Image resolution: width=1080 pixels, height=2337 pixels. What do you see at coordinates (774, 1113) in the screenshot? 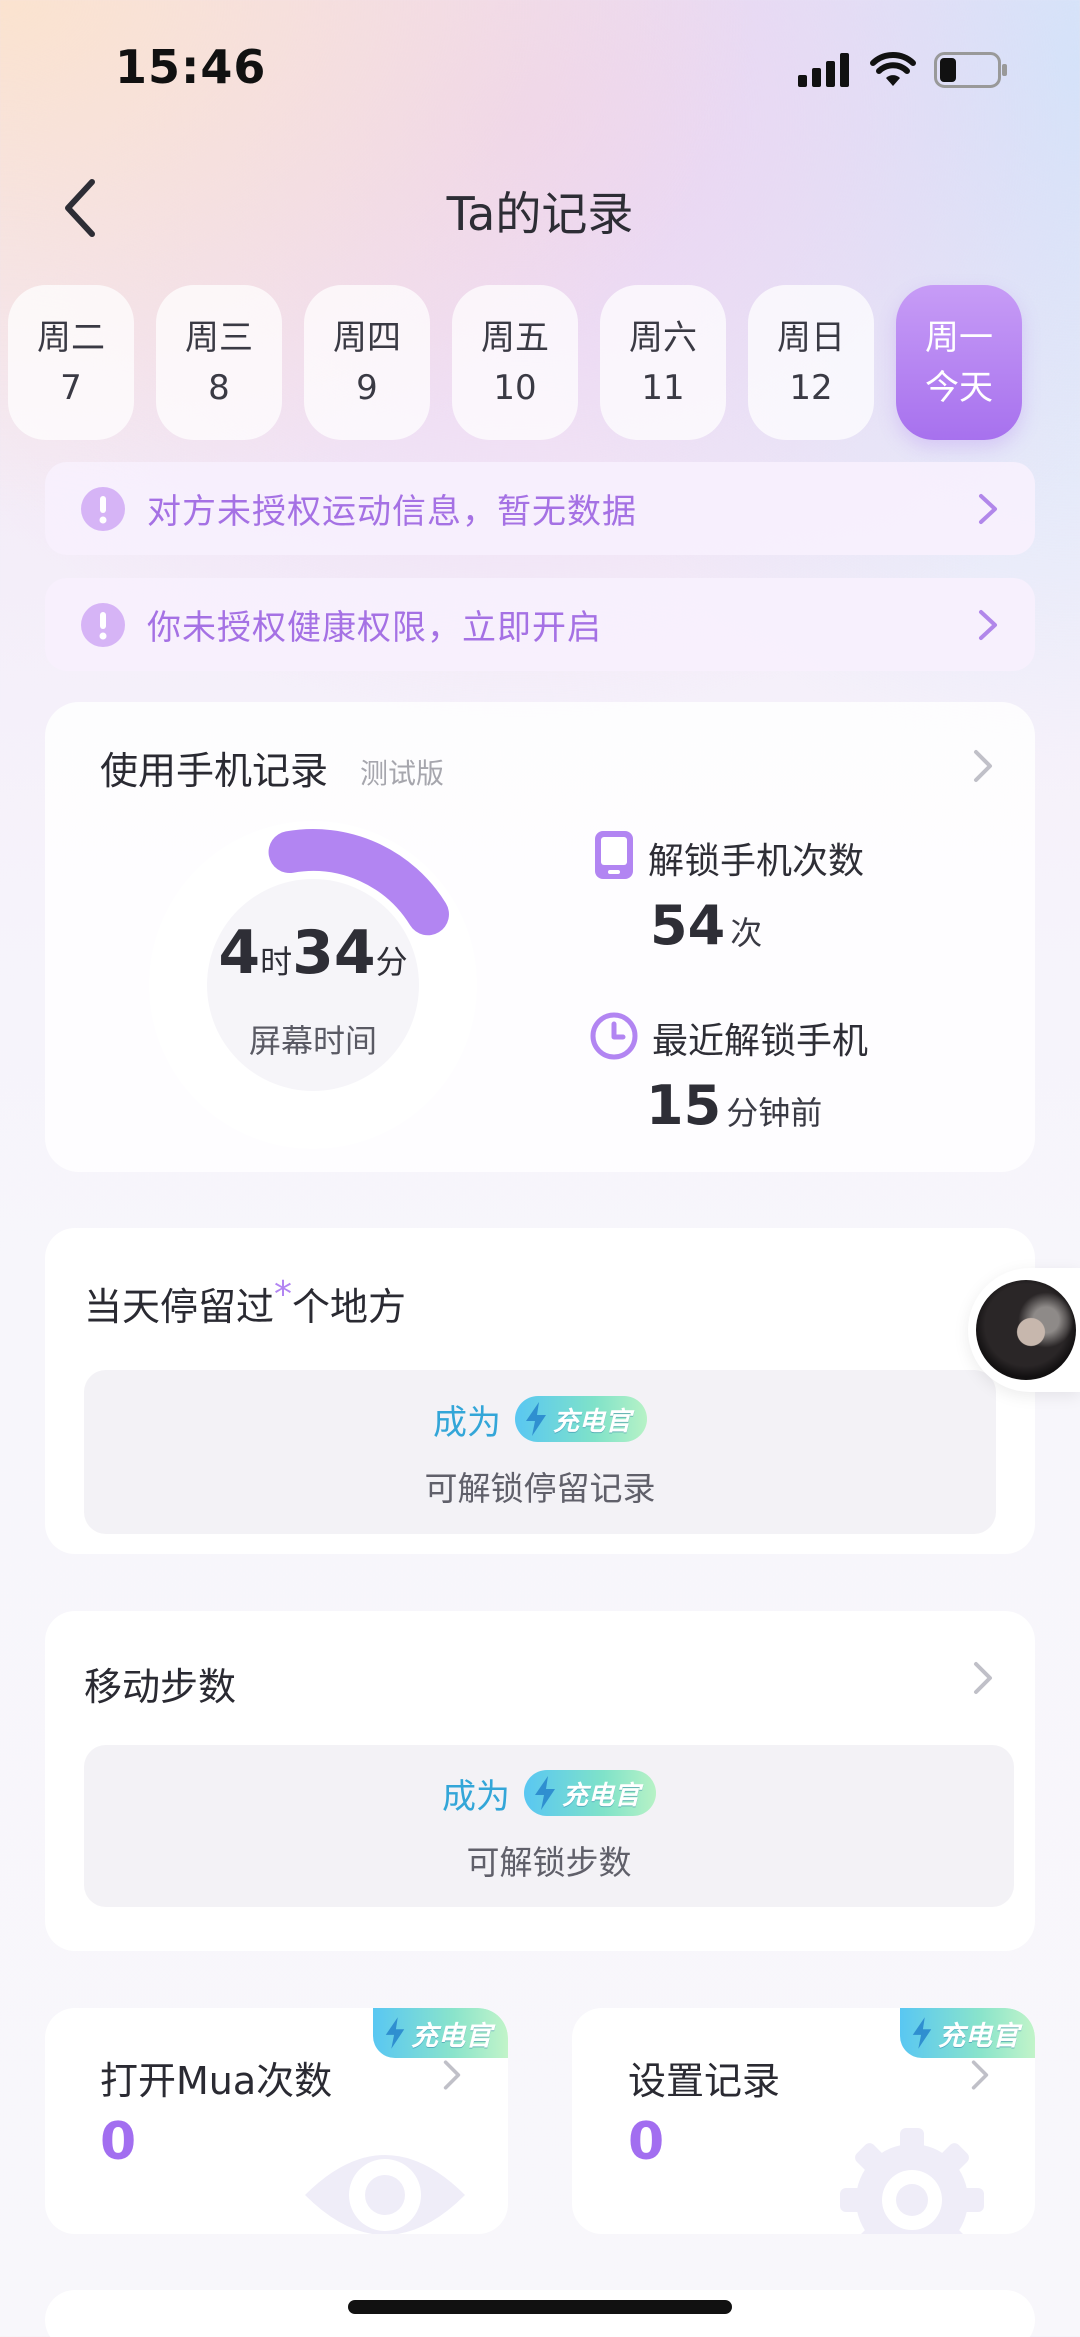
I see `recent-unlock-unit: 分钟前` at bounding box center [774, 1113].